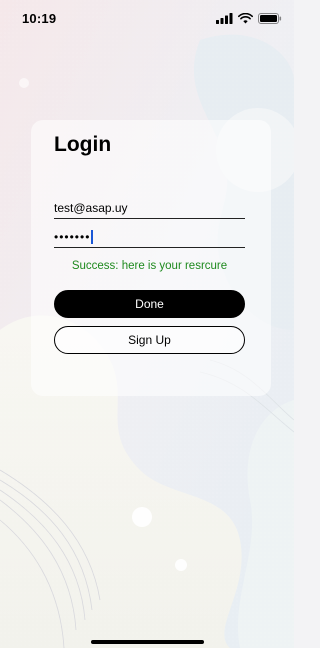 Image resolution: width=320 pixels, height=648 pixels. I want to click on password-value: •••••••, so click(72, 237).